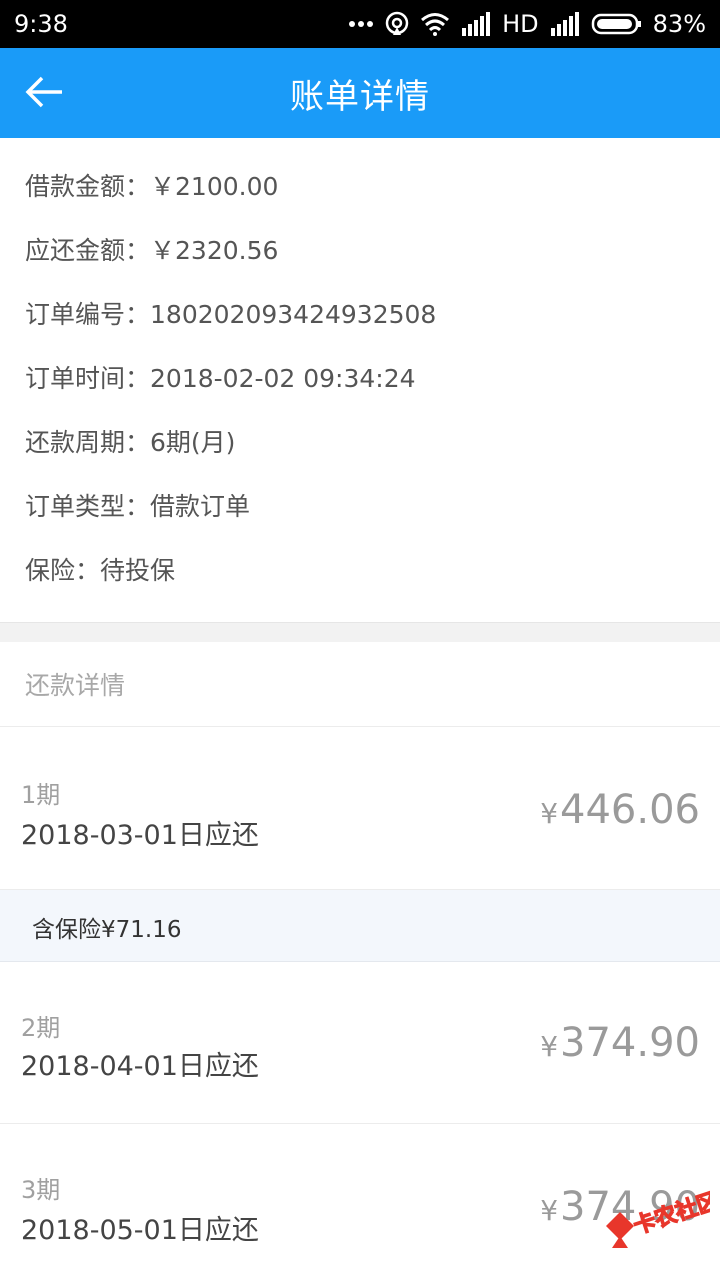 This screenshot has height=1280, width=720. Describe the element at coordinates (41, 1028) in the screenshot. I see `installment-period: 2期` at that location.